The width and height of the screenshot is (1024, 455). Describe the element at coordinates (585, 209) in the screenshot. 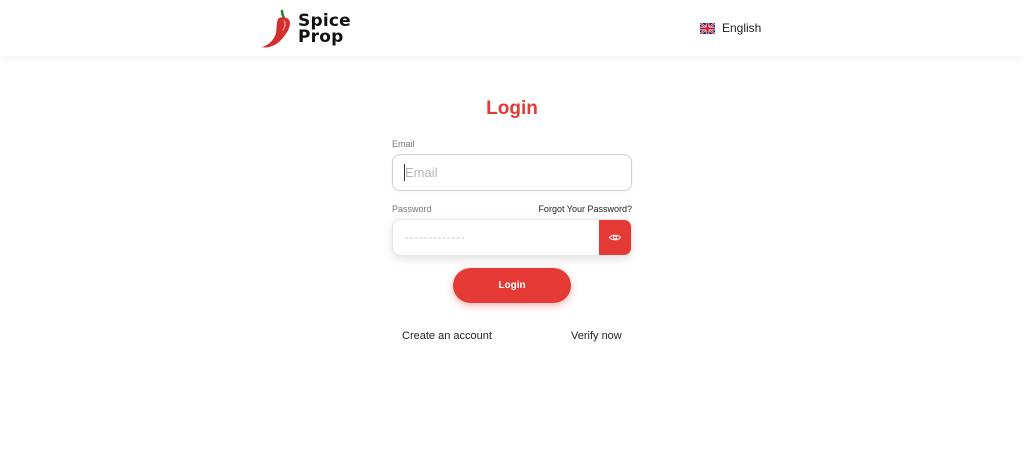

I see `forgot-password-link: Forgot Your Password?` at that location.